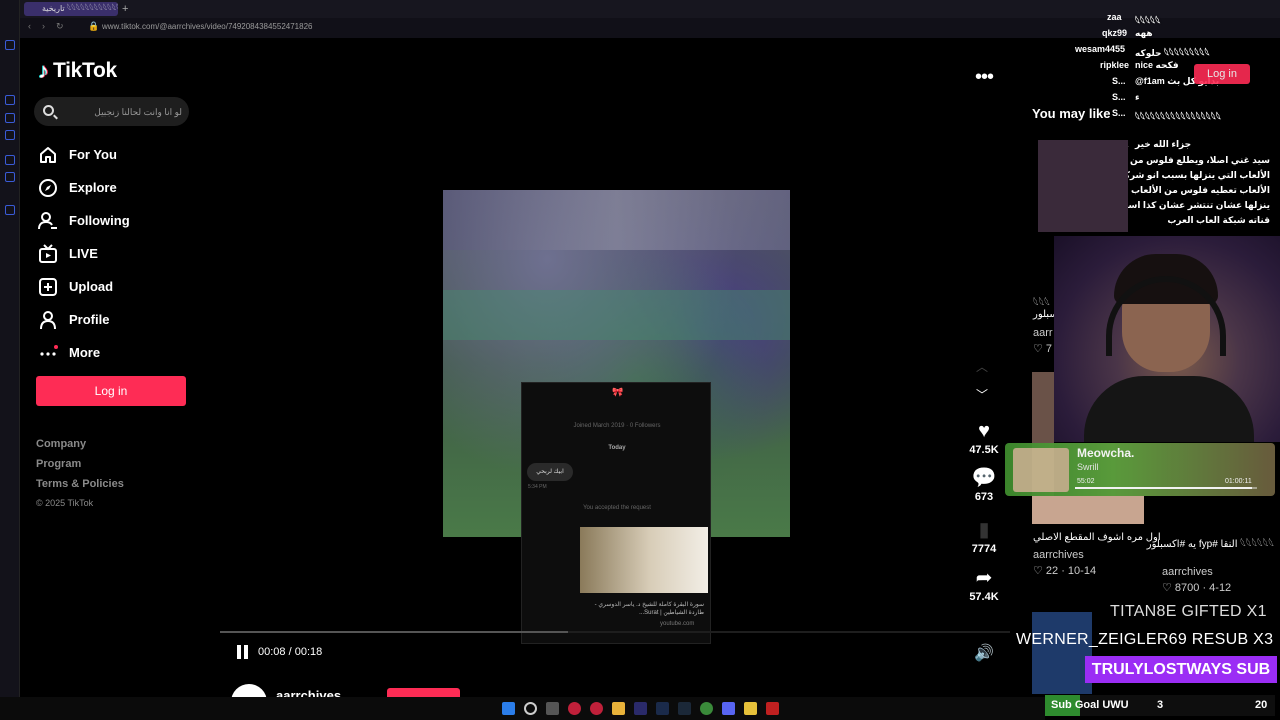 Image resolution: width=1280 pixels, height=720 pixels. What do you see at coordinates (111, 391) in the screenshot?
I see `login-button: Log in` at bounding box center [111, 391].